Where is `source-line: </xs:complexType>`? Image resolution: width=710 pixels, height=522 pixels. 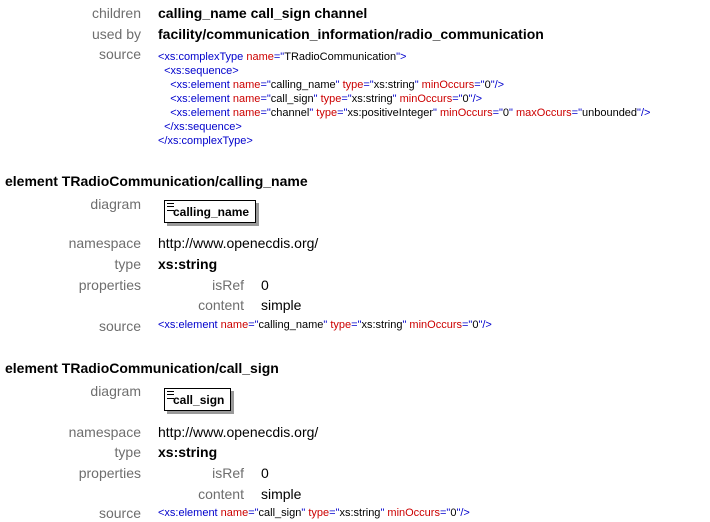 source-line: </xs:complexType> is located at coordinates (404, 141).